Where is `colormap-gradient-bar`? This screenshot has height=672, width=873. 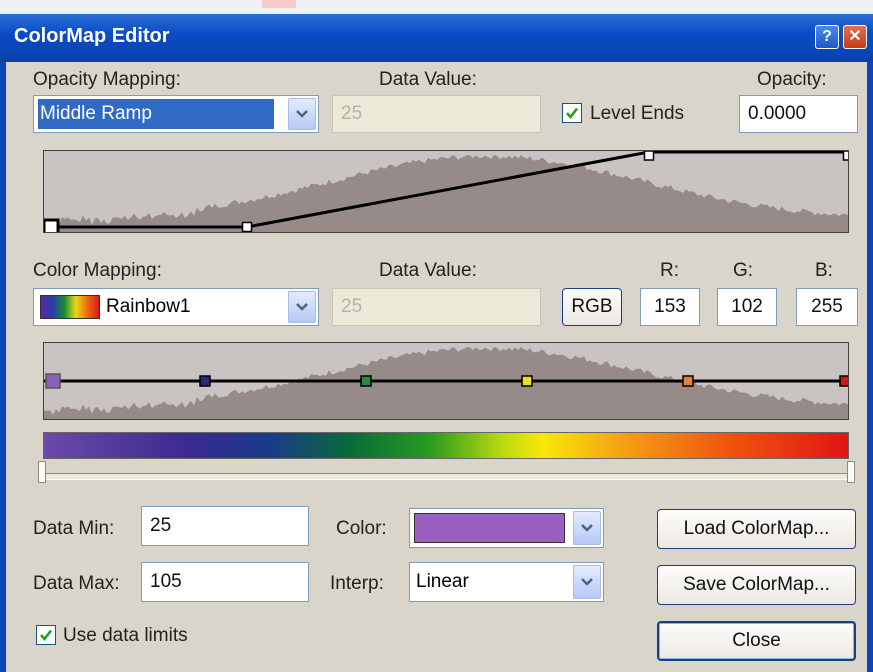 colormap-gradient-bar is located at coordinates (446, 445).